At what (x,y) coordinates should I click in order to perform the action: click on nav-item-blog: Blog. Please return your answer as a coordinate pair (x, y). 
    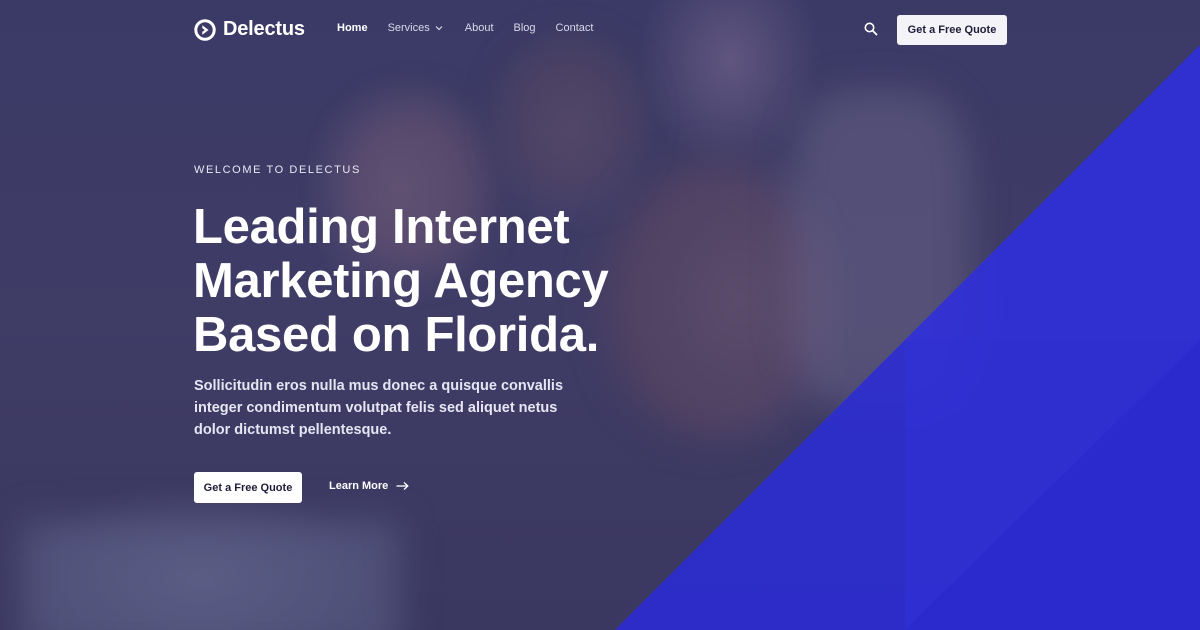
    Looking at the image, I should click on (525, 28).